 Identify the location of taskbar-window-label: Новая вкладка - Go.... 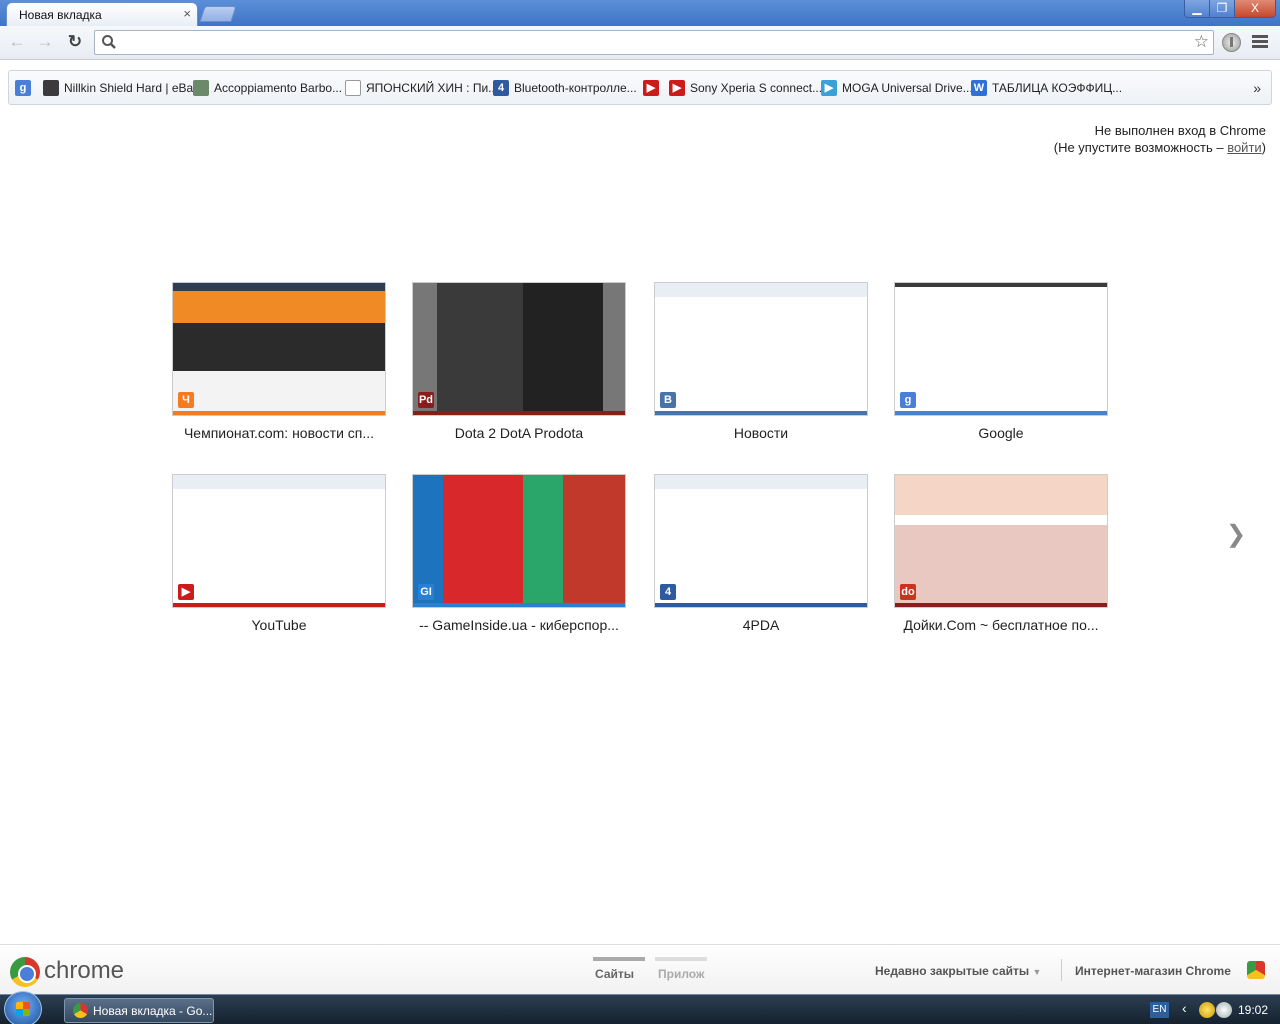
(153, 1011).